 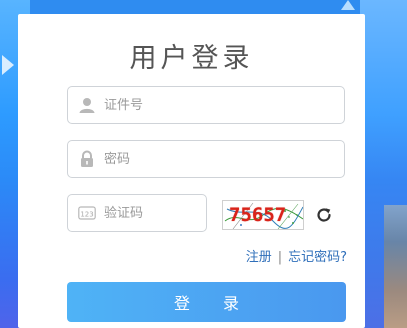 I want to click on svg-text: 123, so click(x=86, y=214).